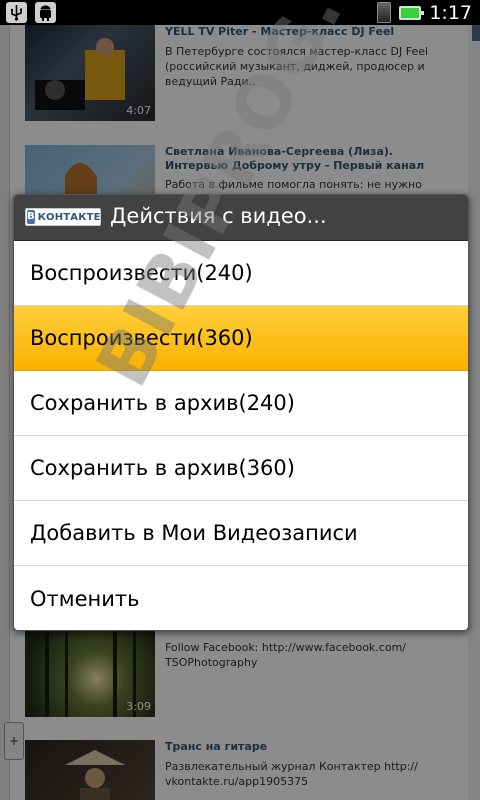 This screenshot has width=480, height=800. I want to click on vk-logo-text: КОНТАКТЕ, so click(69, 217).